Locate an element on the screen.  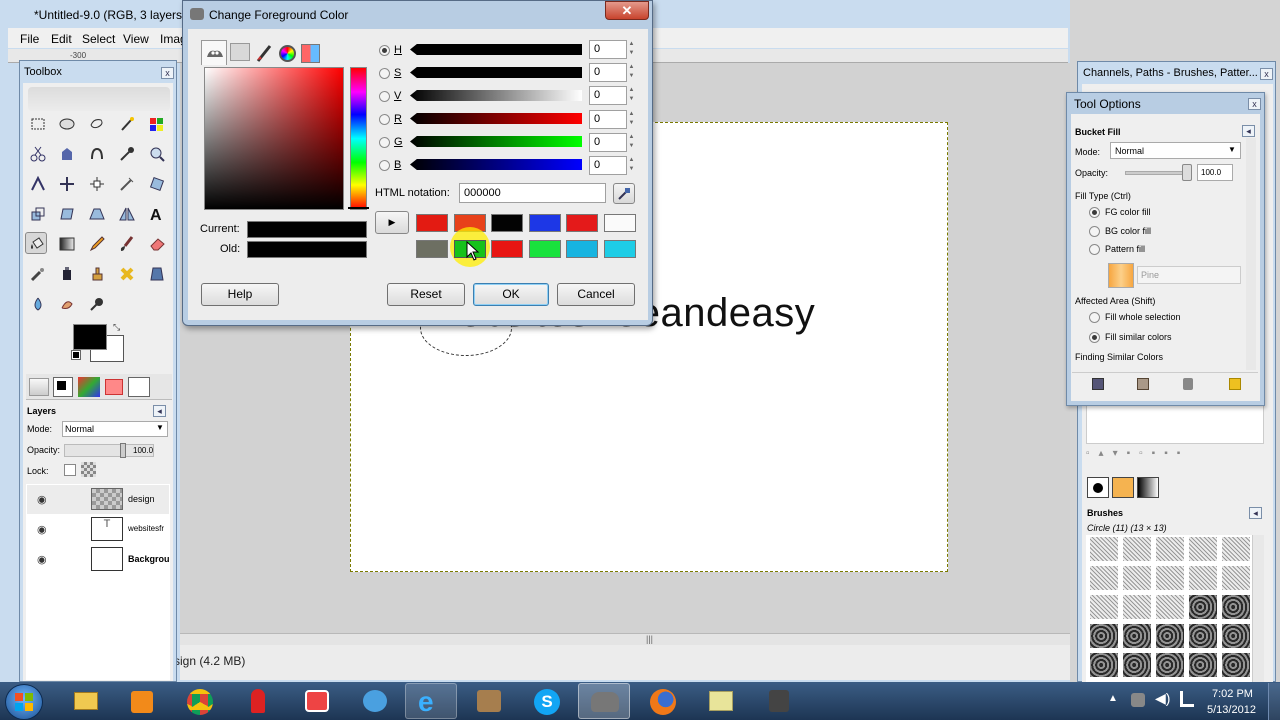
reset-button: Reset is located at coordinates (426, 294).